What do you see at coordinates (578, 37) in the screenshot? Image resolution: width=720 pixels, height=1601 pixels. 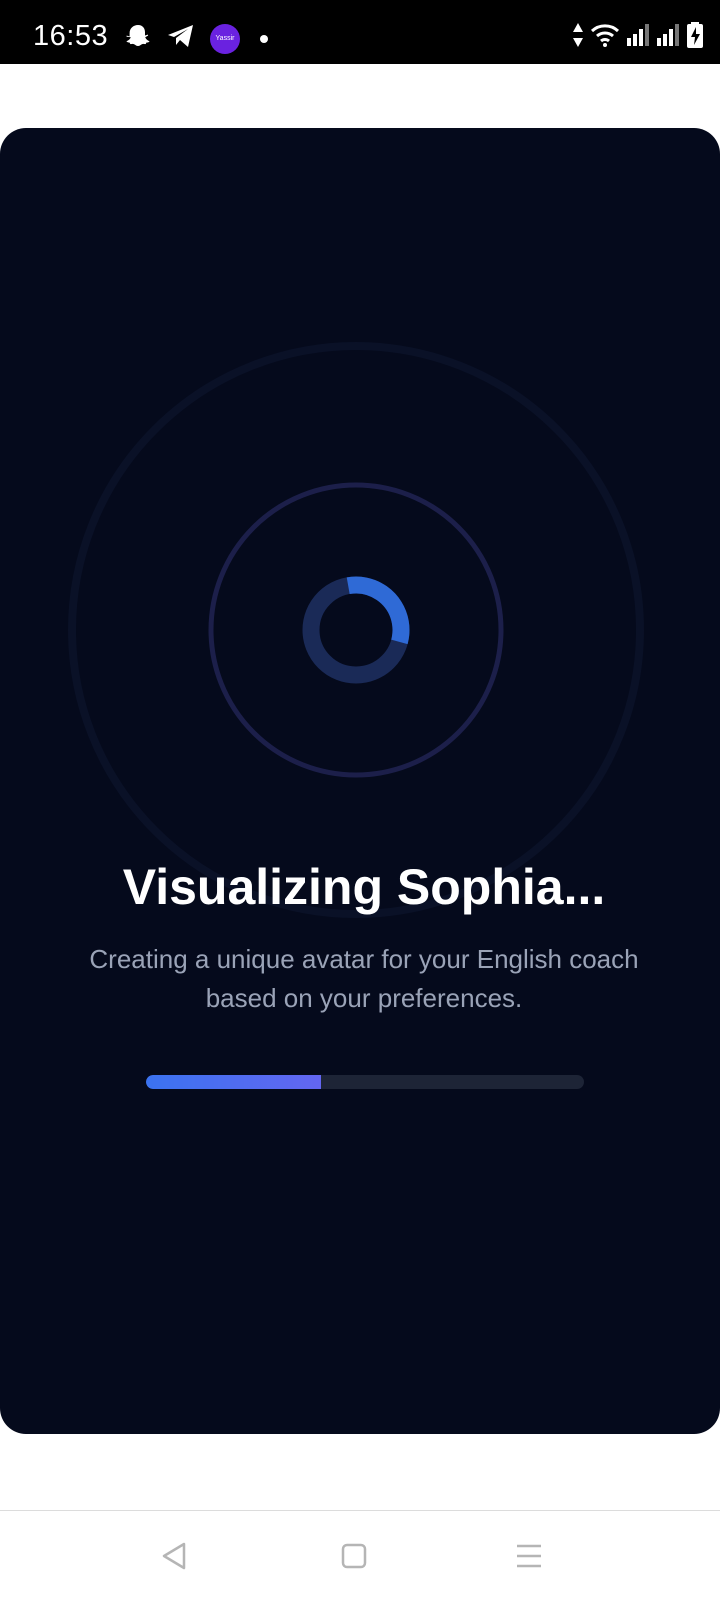 I see `data-arrows-icon` at bounding box center [578, 37].